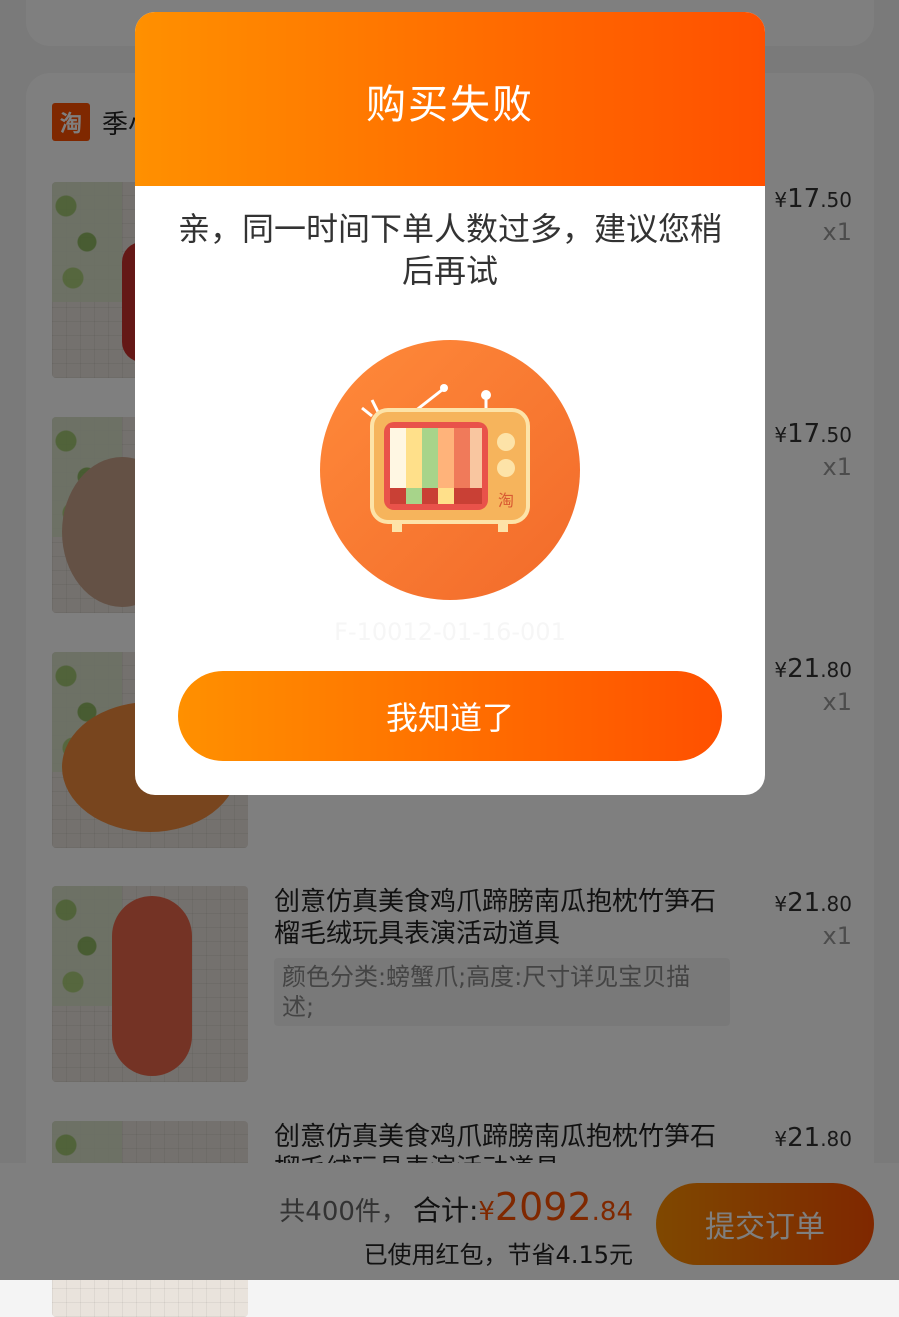  I want to click on error-code: F-10012-01-16-001, so click(450, 632).